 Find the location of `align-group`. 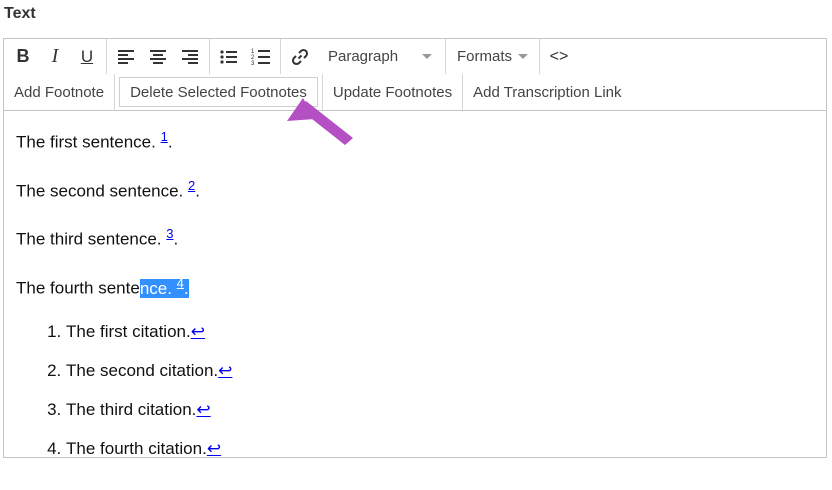

align-group is located at coordinates (158, 56).